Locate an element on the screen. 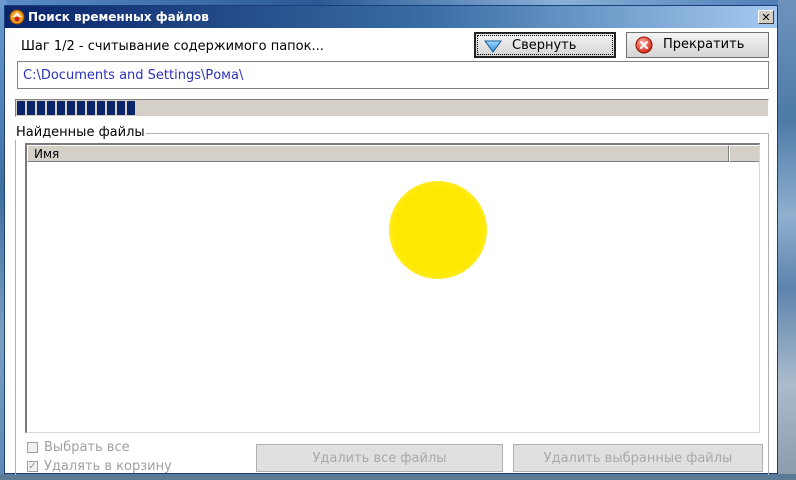 The image size is (796, 480). stop-button-label: Прекратить is located at coordinates (704, 44).